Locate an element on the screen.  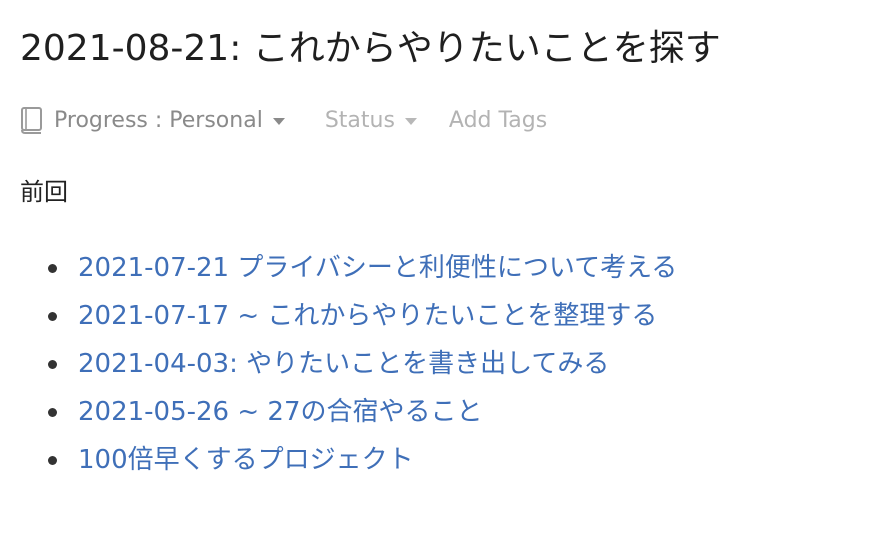
page-link: 2021-07-17 ~ これからやりたいことを整理する is located at coordinates (367, 316).